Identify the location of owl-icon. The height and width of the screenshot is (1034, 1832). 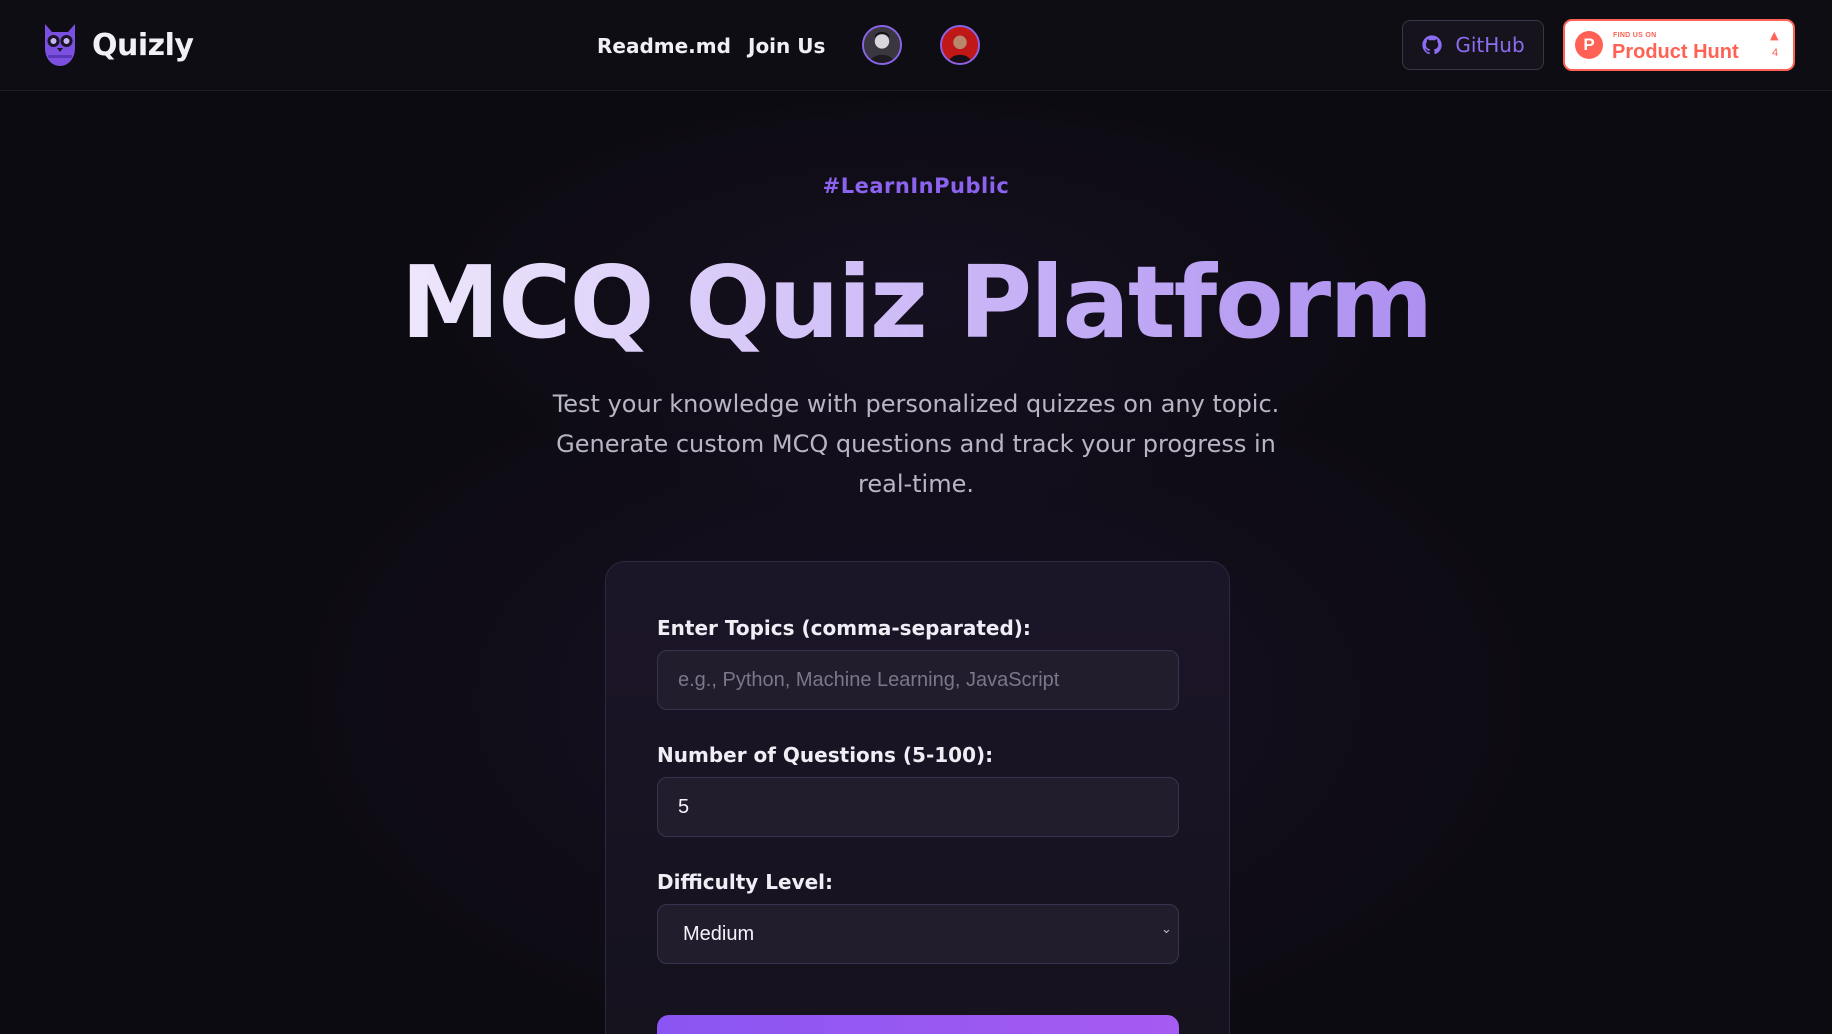
(60, 45).